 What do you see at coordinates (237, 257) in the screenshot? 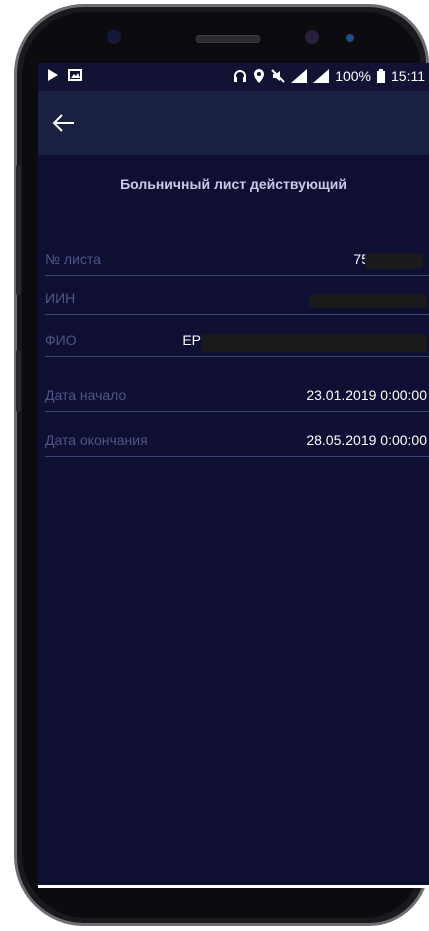
I see `field-row-sheet-number: № листа 75` at bounding box center [237, 257].